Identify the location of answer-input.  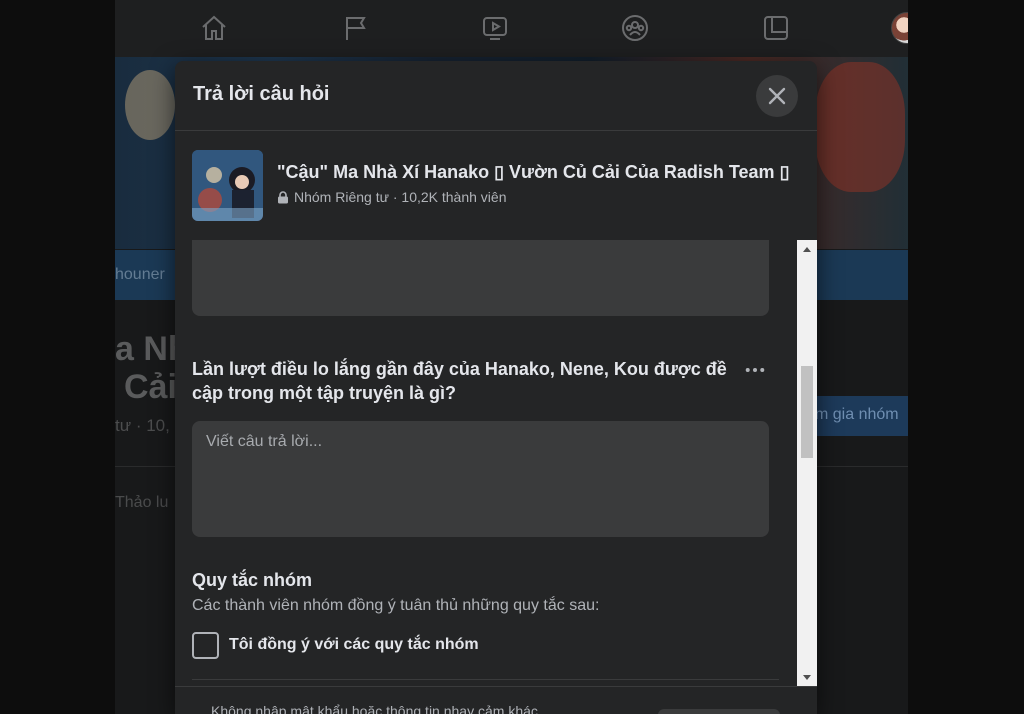
(480, 479).